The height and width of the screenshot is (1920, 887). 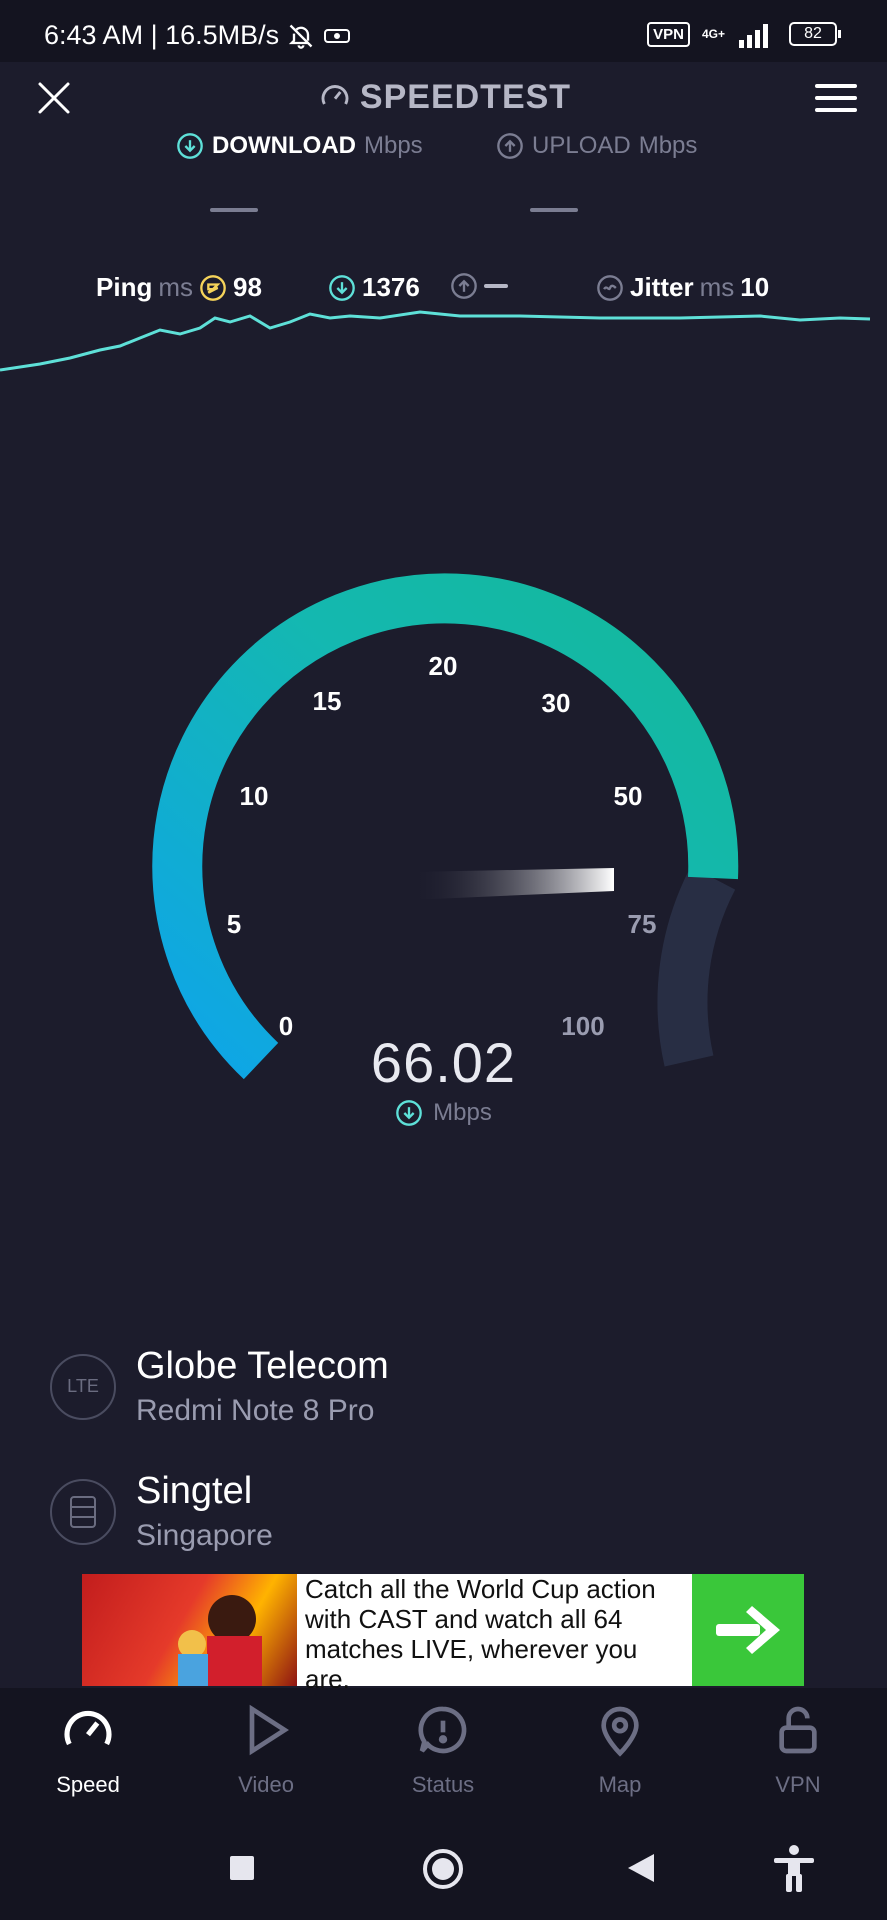 I want to click on server-icon, so click(x=83, y=1511).